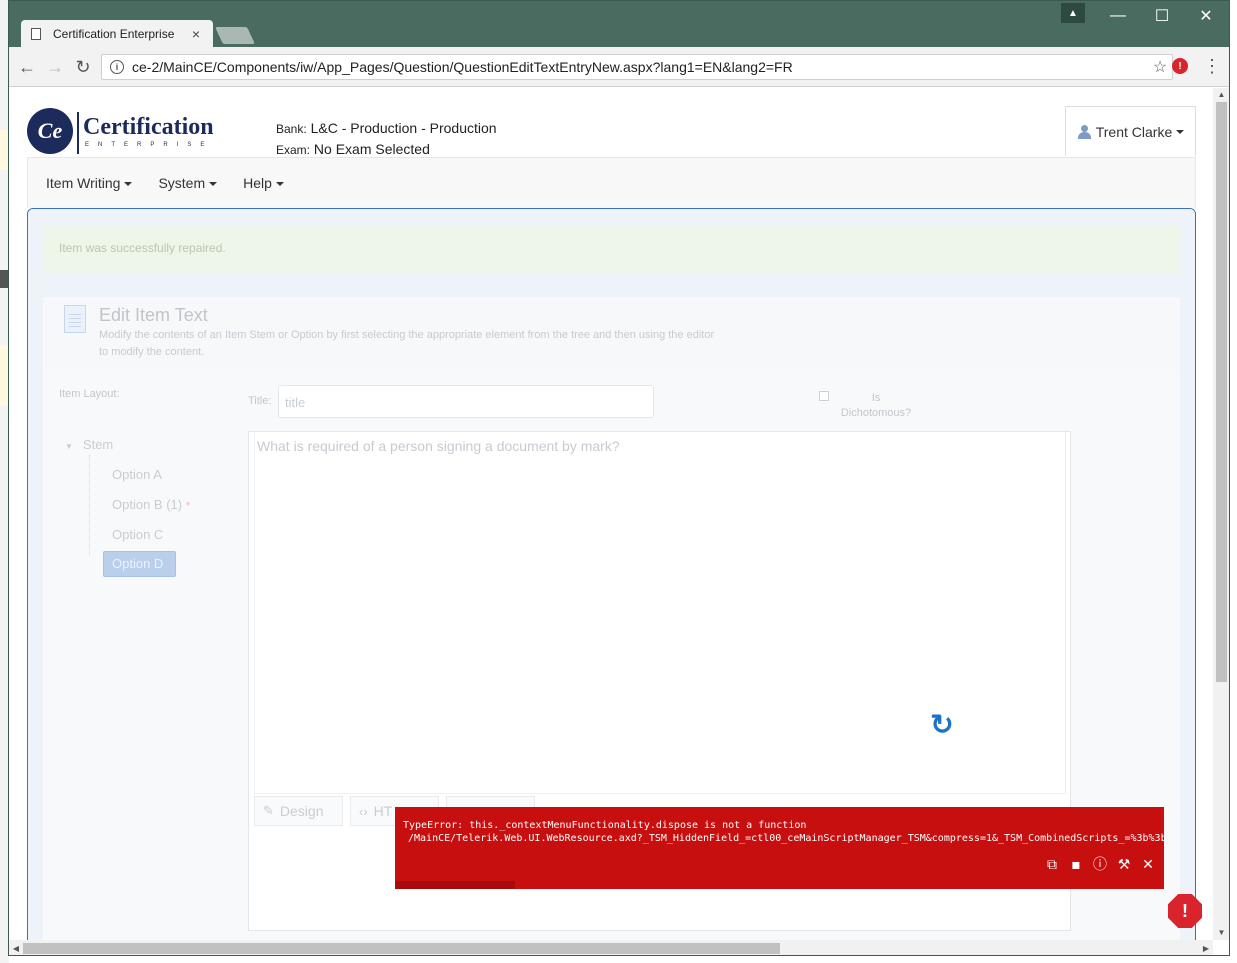 Image resolution: width=1237 pixels, height=963 pixels. What do you see at coordinates (401, 948) in the screenshot?
I see `horizontal-scroll-thumb` at bounding box center [401, 948].